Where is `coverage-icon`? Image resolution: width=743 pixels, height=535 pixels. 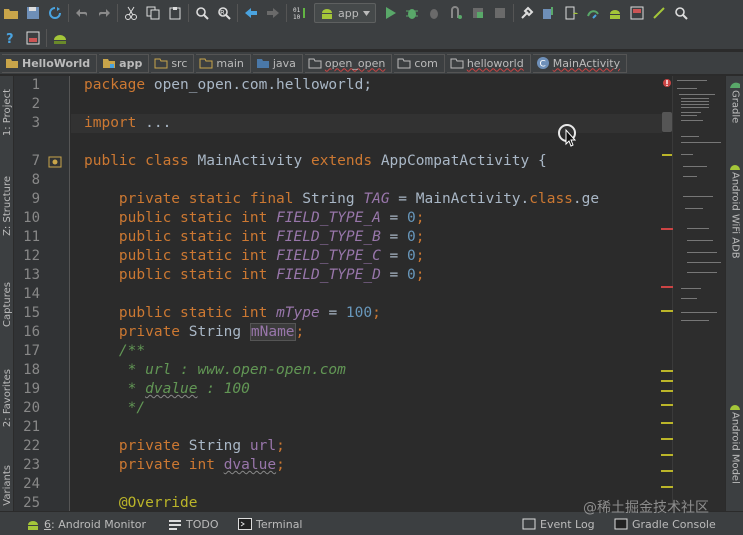 coverage-icon is located at coordinates (478, 13).